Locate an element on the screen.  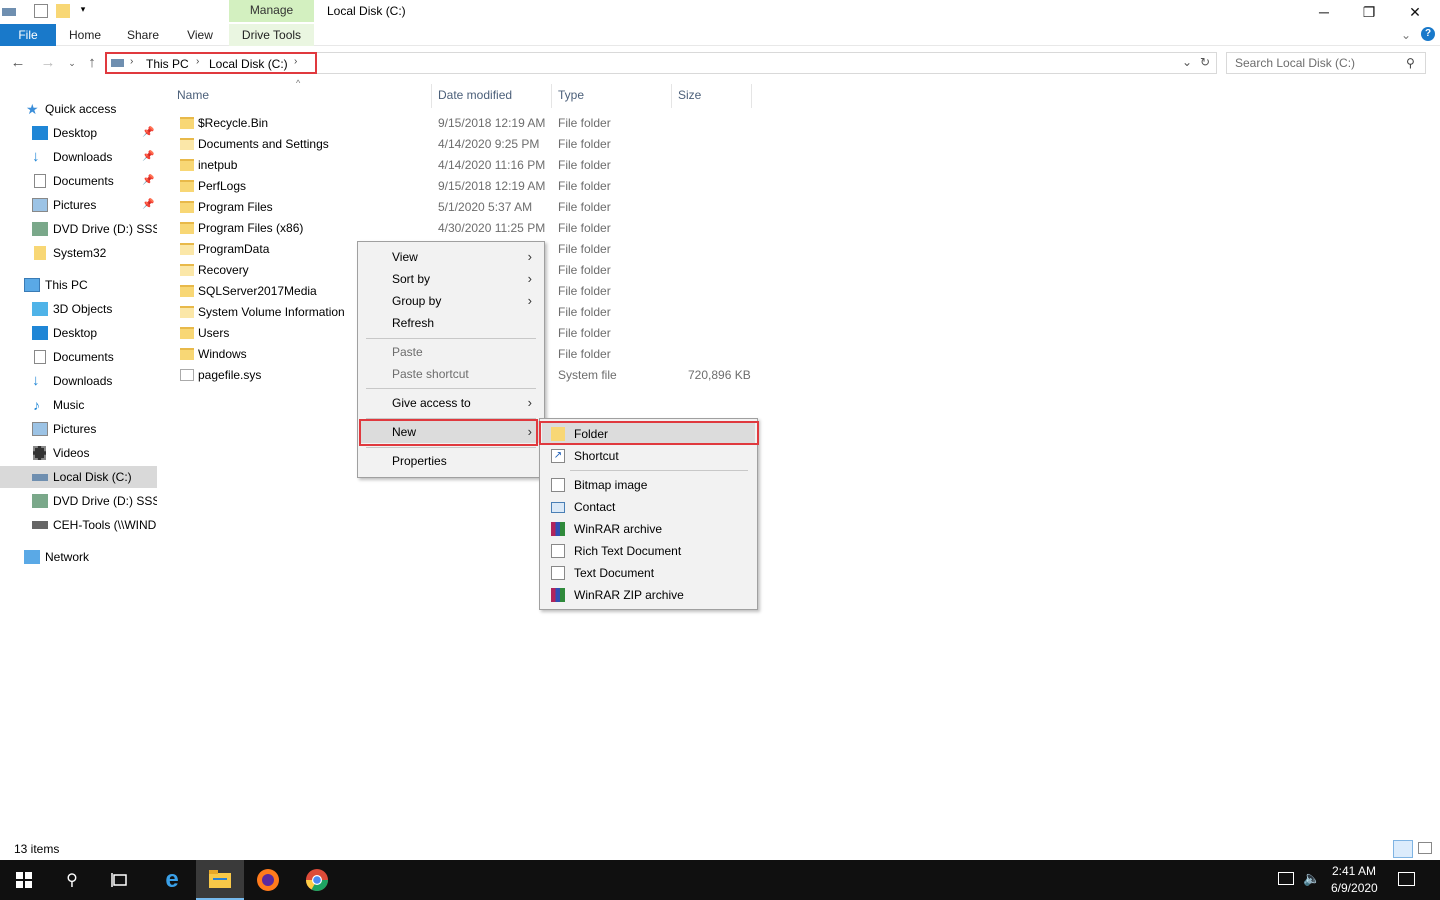
submenu-item-text: Text Document is located at coordinates (648, 573).